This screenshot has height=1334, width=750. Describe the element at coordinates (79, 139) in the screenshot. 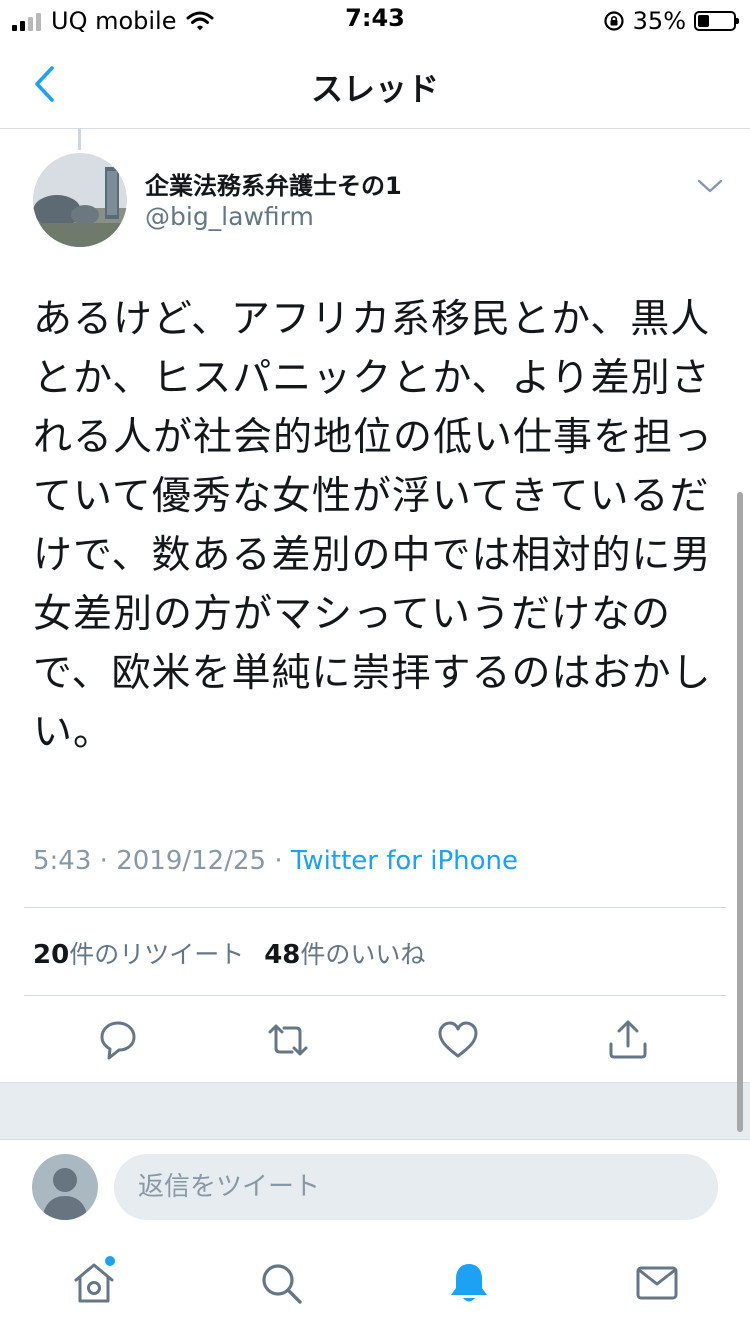

I see `thread-connector-line` at that location.